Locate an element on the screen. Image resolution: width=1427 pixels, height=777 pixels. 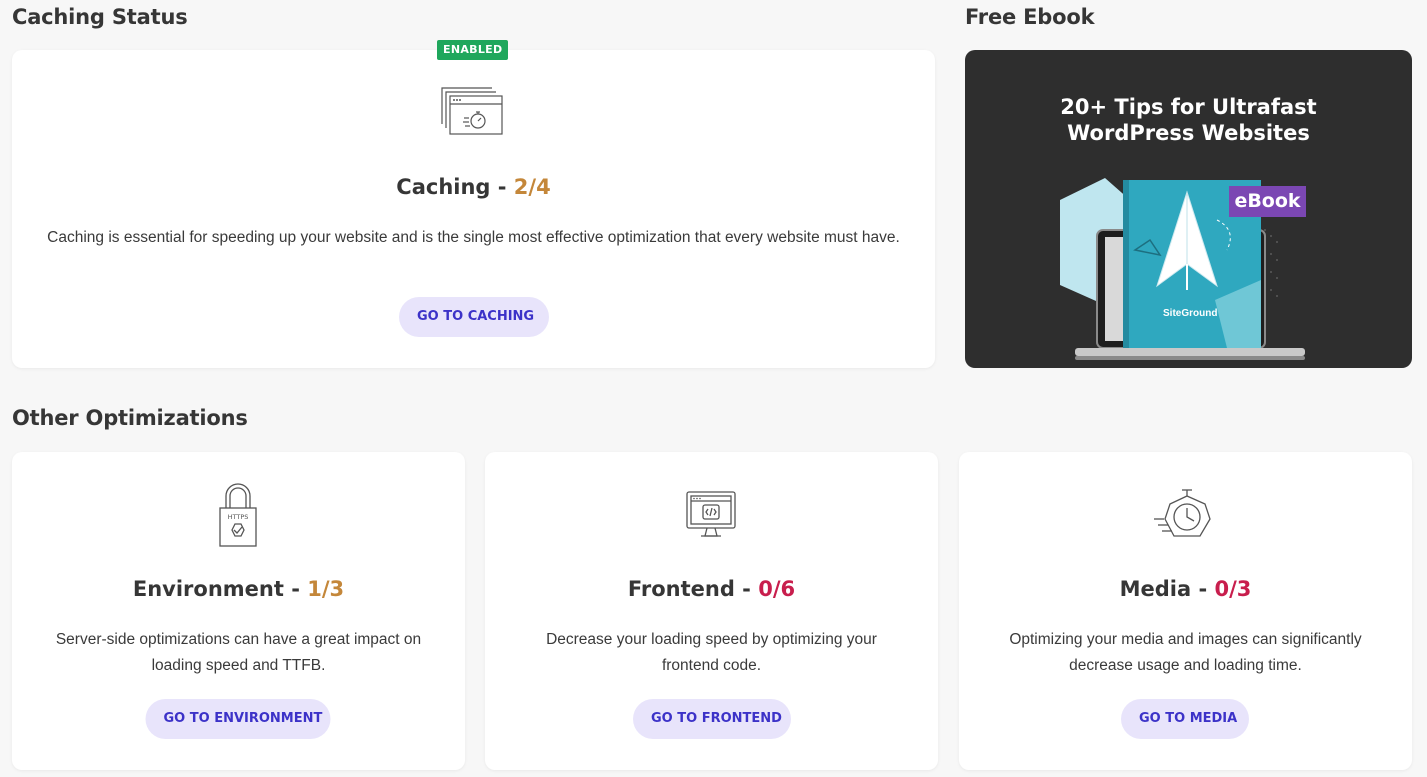
ebook-laptop-illustration: SiteGround is located at coordinates (1182, 269).